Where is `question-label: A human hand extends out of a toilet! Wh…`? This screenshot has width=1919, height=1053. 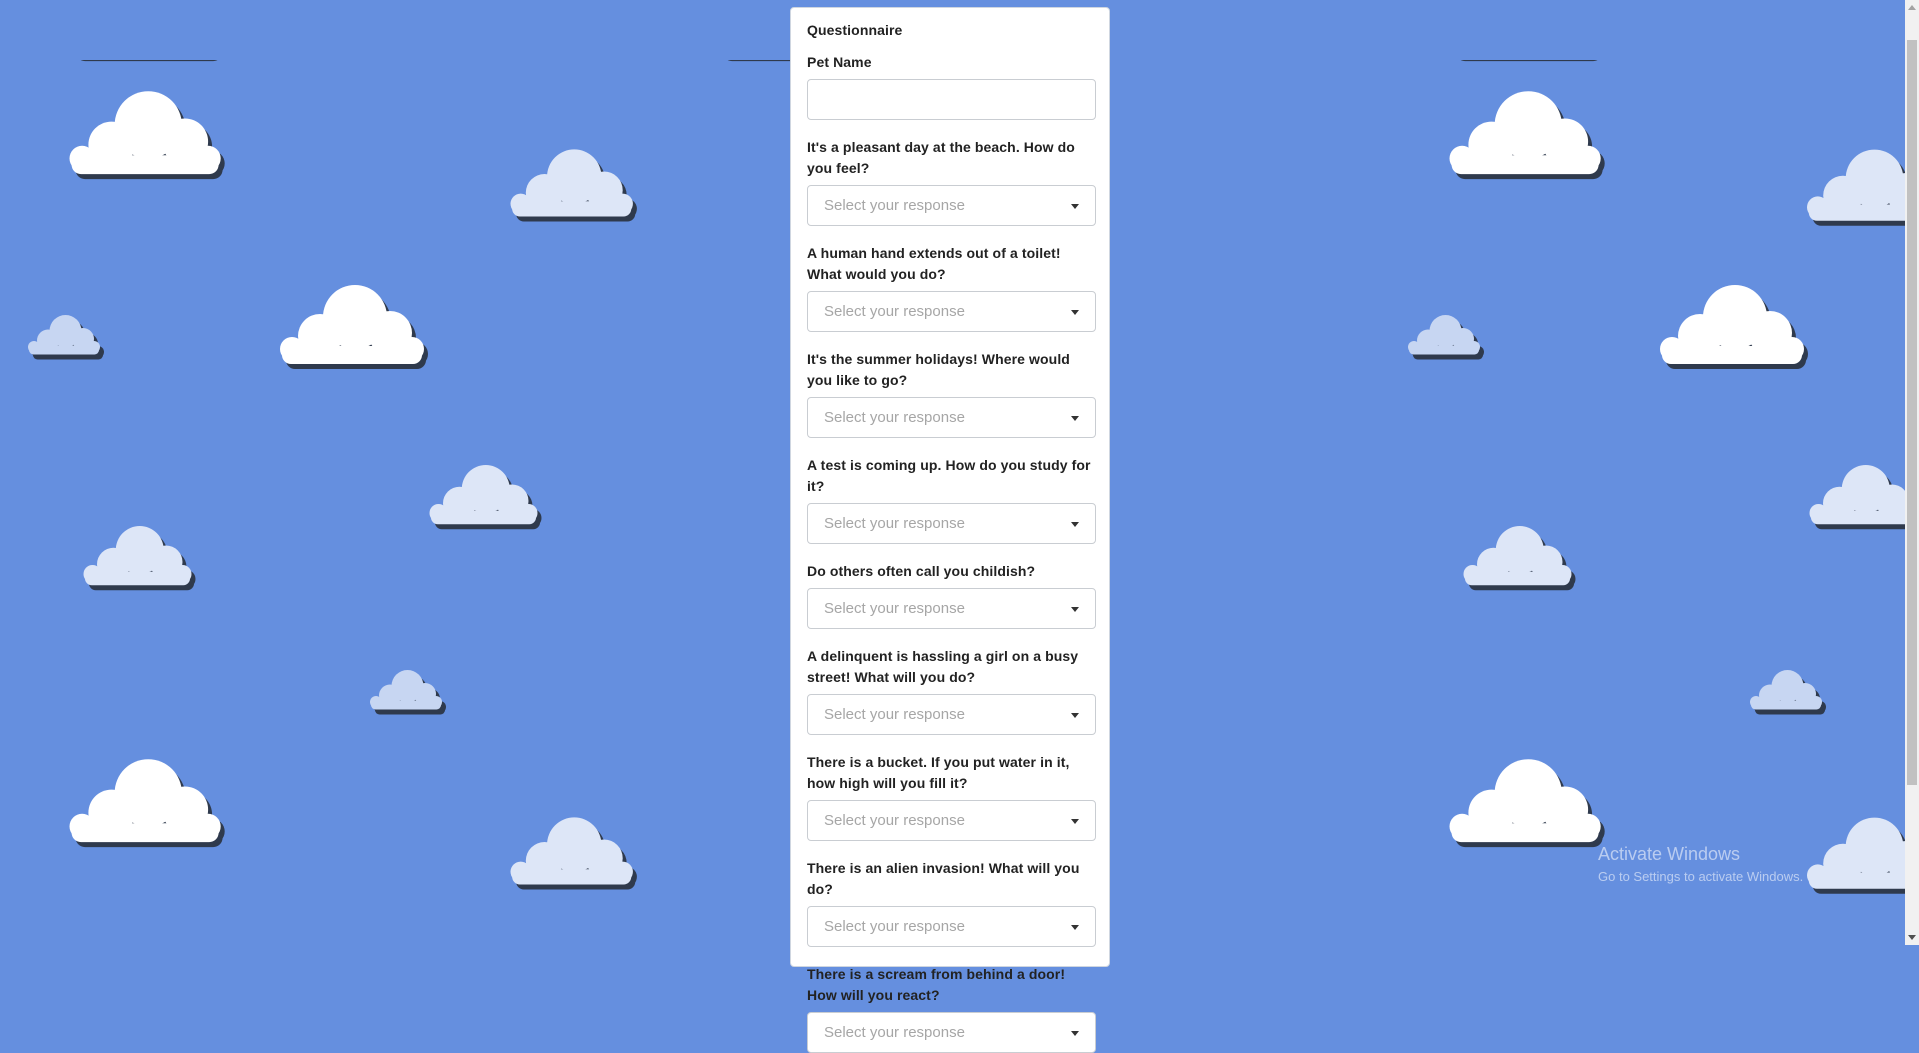 question-label: A human hand extends out of a toilet! Wh… is located at coordinates (950, 264).